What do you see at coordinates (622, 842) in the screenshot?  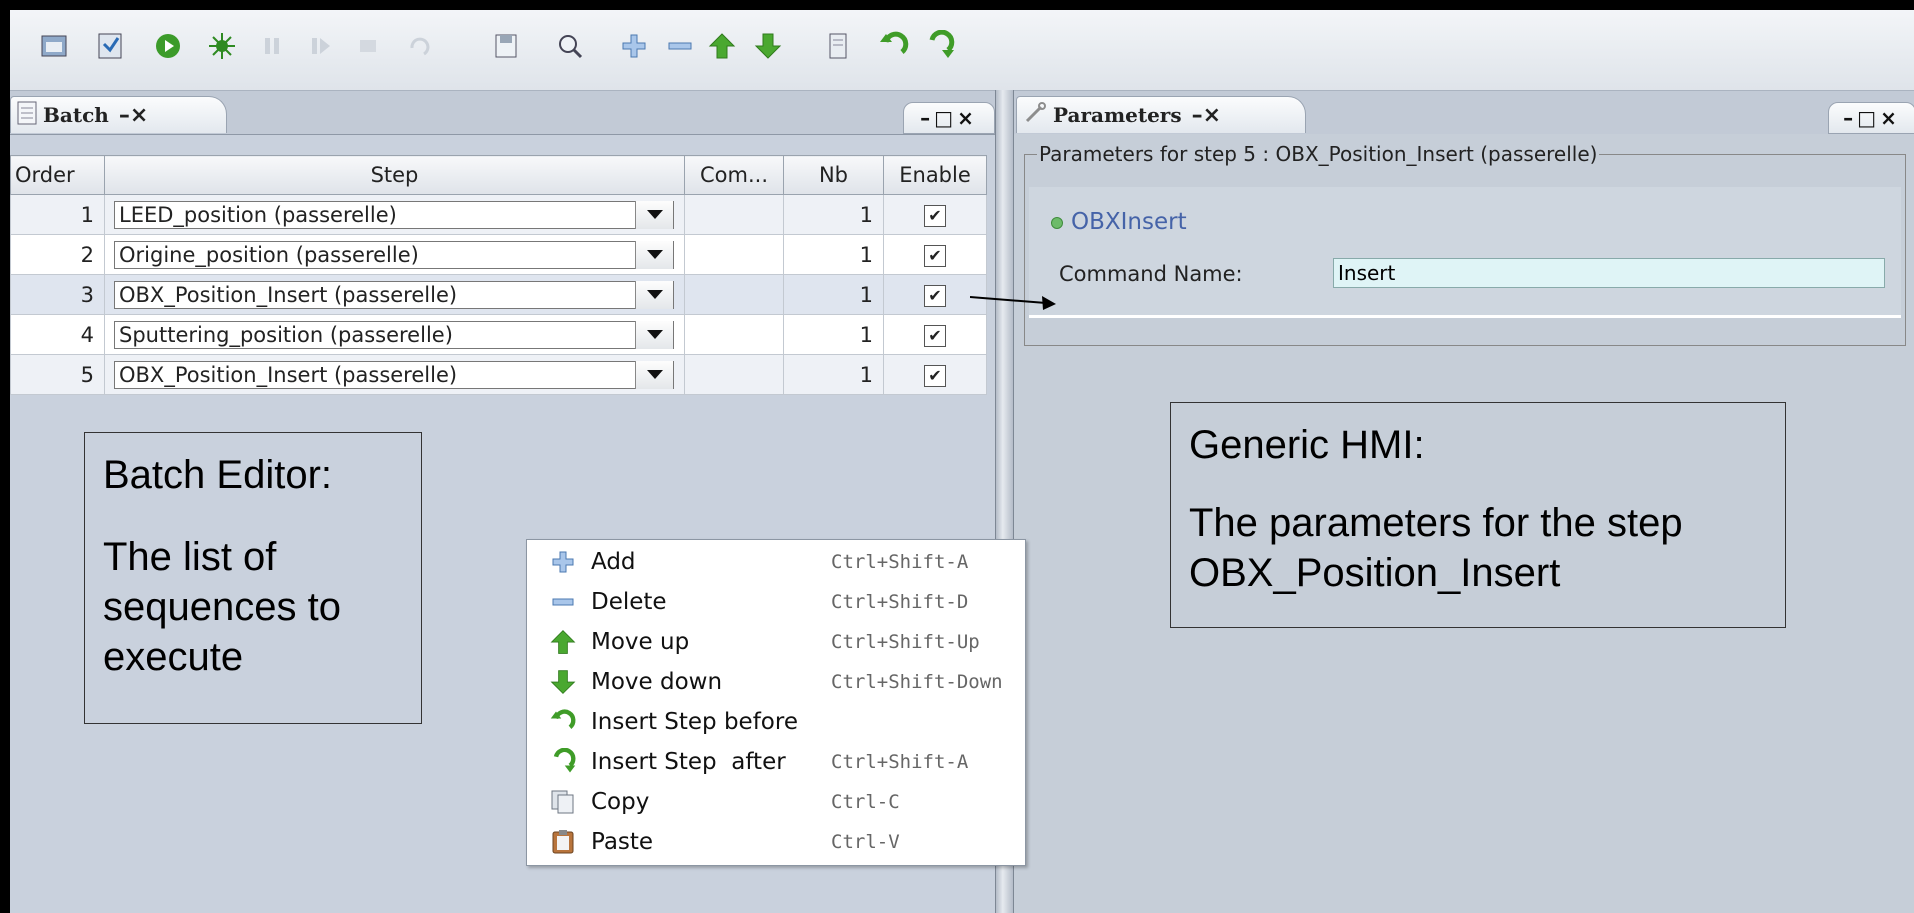 I see `menu-item-label: Paste` at bounding box center [622, 842].